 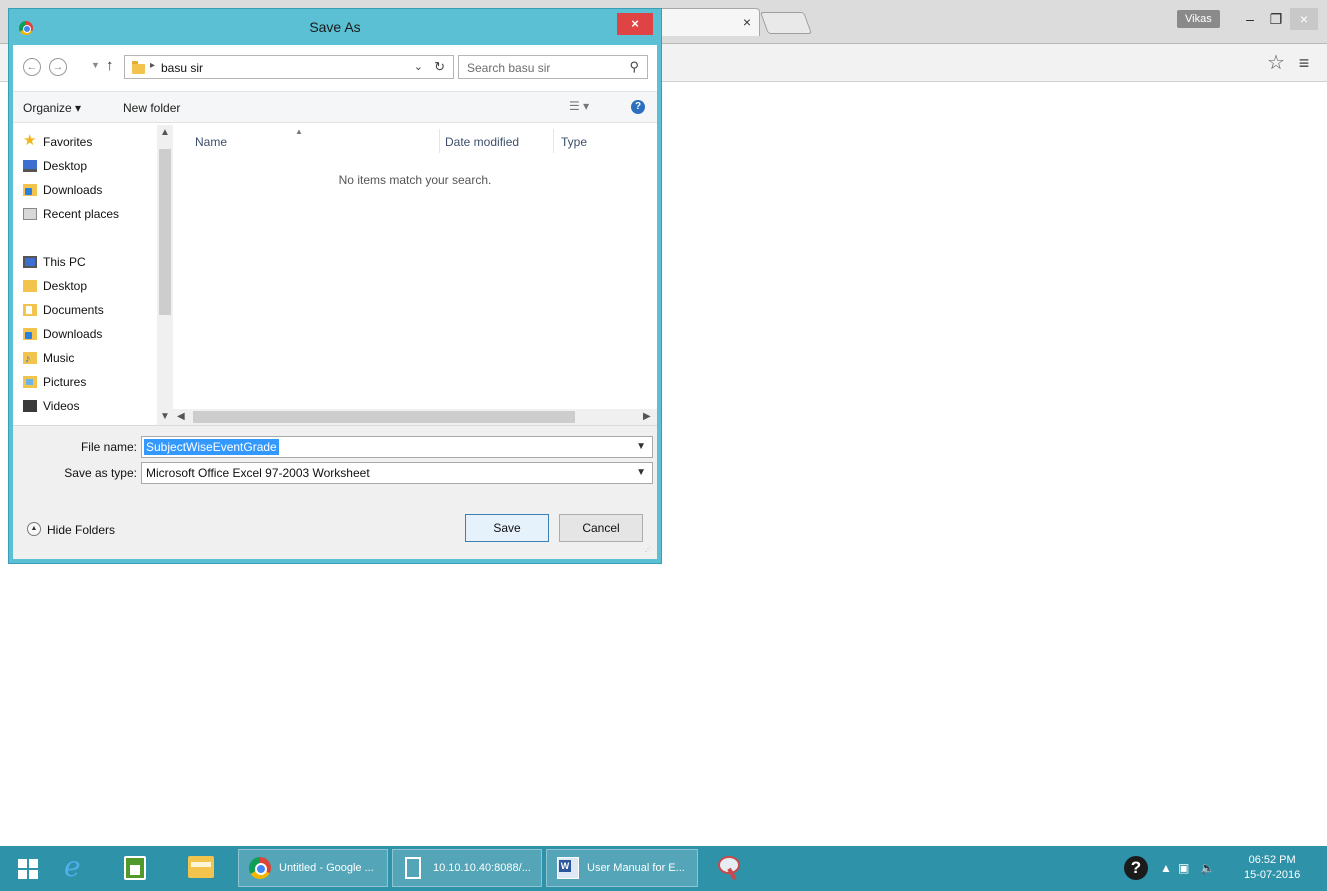 What do you see at coordinates (30, 310) in the screenshot?
I see `documents-folder-icon` at bounding box center [30, 310].